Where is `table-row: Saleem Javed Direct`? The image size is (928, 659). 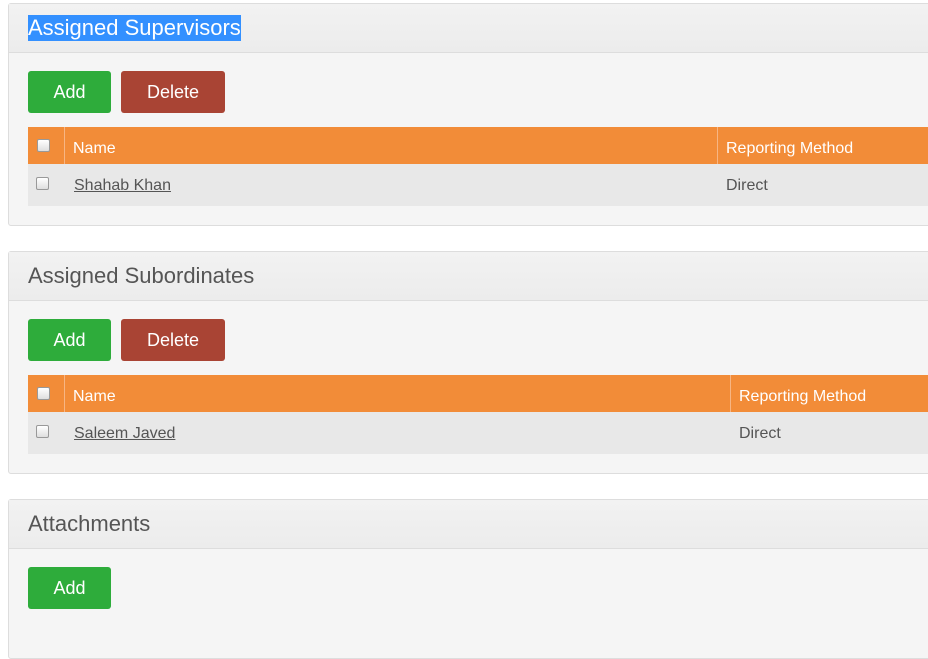 table-row: Saleem Javed Direct is located at coordinates (478, 433).